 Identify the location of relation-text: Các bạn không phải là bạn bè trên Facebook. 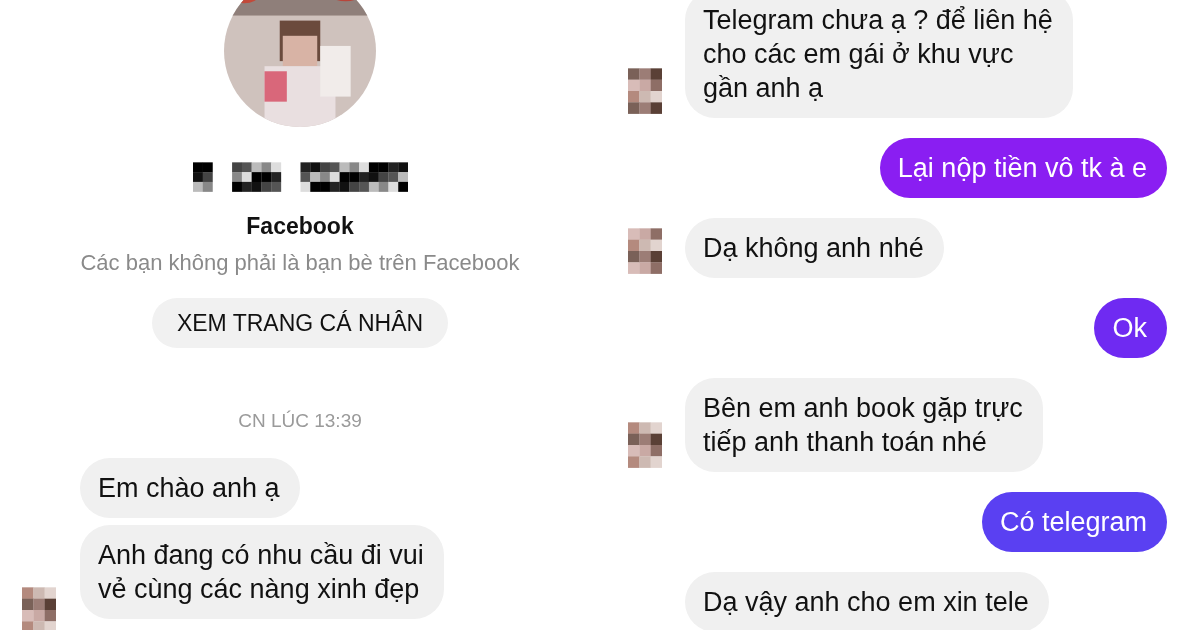
(300, 263).